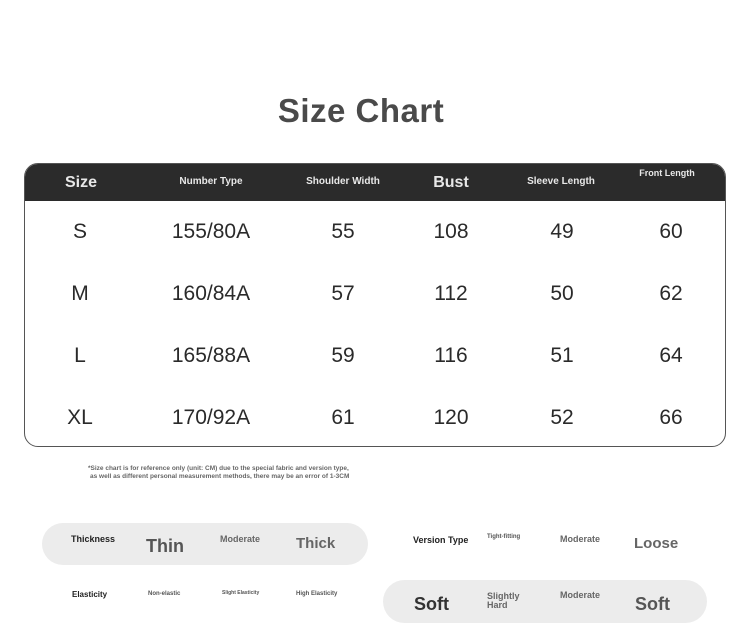 The height and width of the screenshot is (623, 750). I want to click on elasticity-option-none: Non-elastic, so click(164, 594).